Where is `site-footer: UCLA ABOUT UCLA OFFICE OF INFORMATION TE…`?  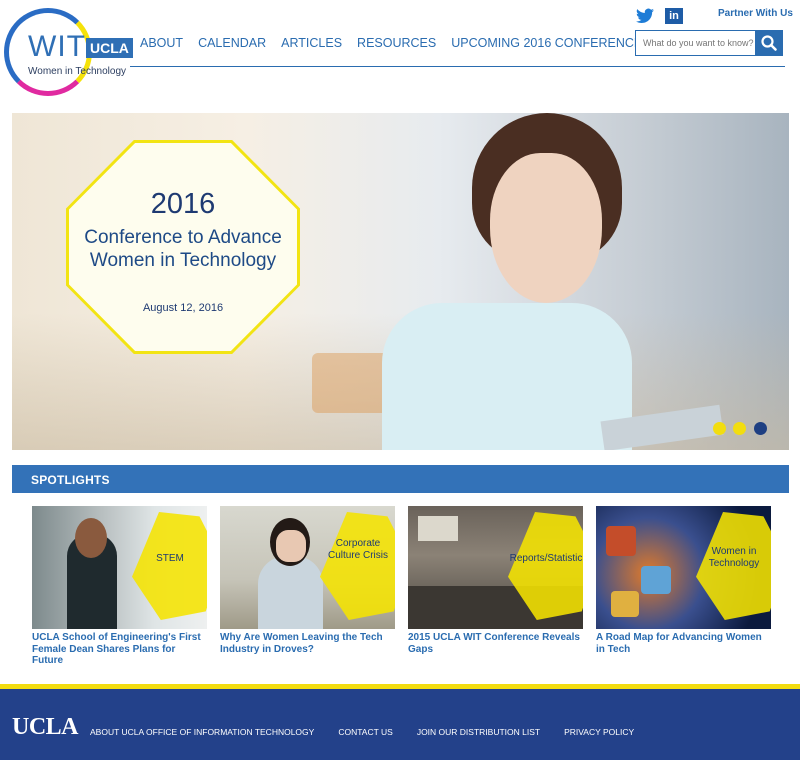
site-footer: UCLA ABOUT UCLA OFFICE OF INFORMATION TE… is located at coordinates (400, 724).